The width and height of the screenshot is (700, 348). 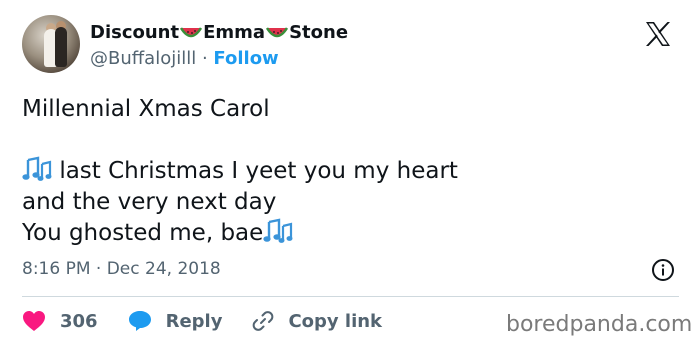 I want to click on avatar-figure-body, so click(x=61, y=47).